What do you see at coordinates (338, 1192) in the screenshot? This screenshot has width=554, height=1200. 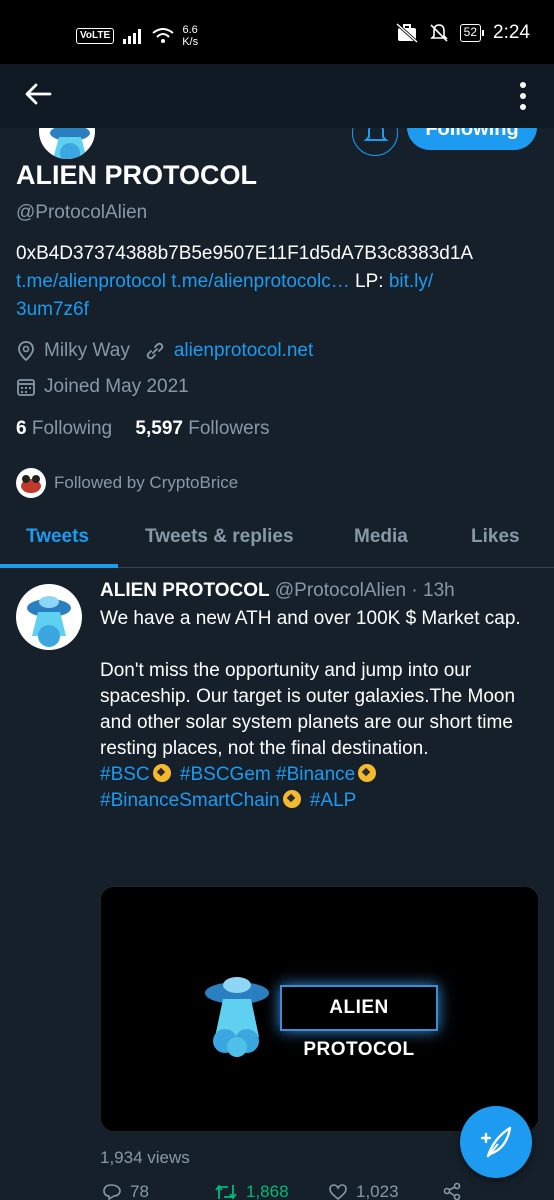 I see `heart-icon` at bounding box center [338, 1192].